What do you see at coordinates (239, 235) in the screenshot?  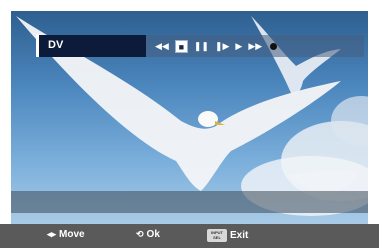 I see `exit-label: Exit` at bounding box center [239, 235].